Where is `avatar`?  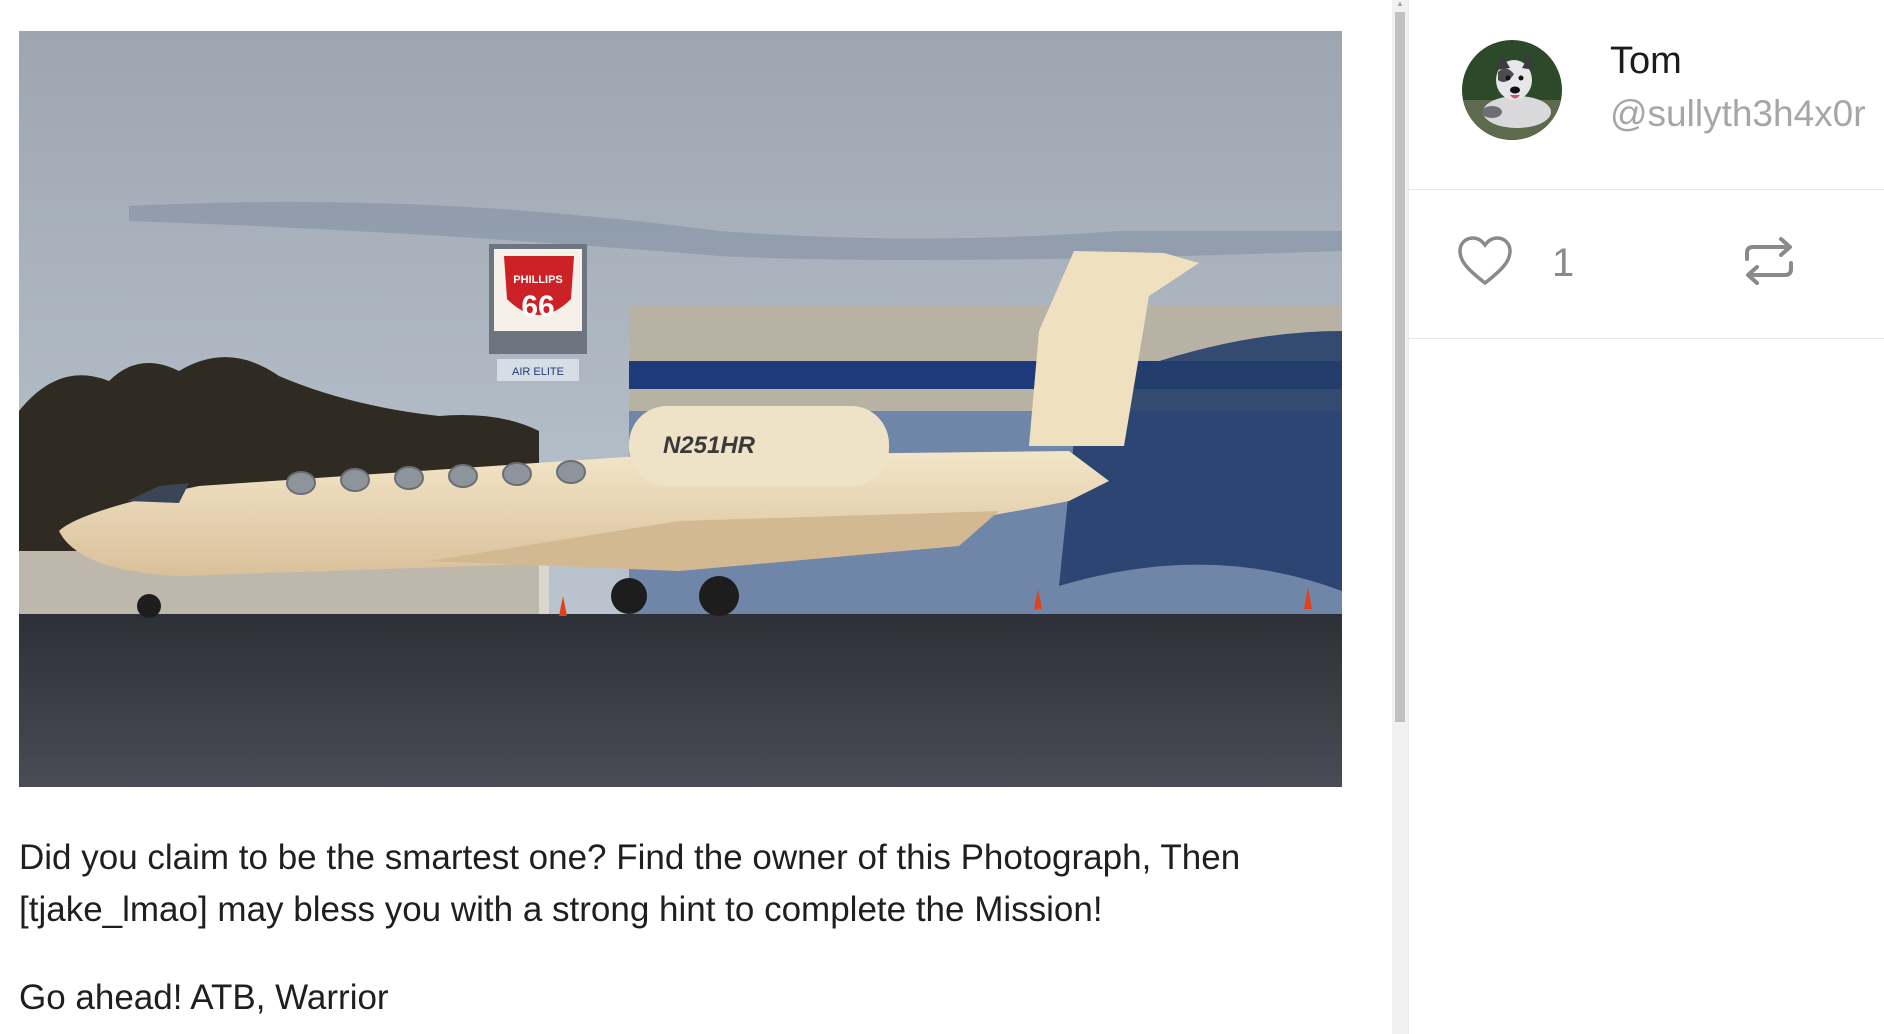 avatar is located at coordinates (1512, 90).